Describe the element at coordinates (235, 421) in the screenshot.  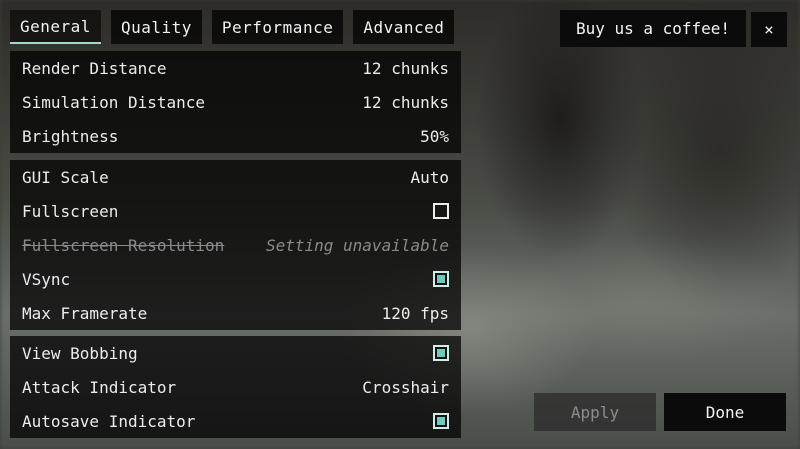
I see `setting-autosave-indicator: Autosave Indicator` at that location.